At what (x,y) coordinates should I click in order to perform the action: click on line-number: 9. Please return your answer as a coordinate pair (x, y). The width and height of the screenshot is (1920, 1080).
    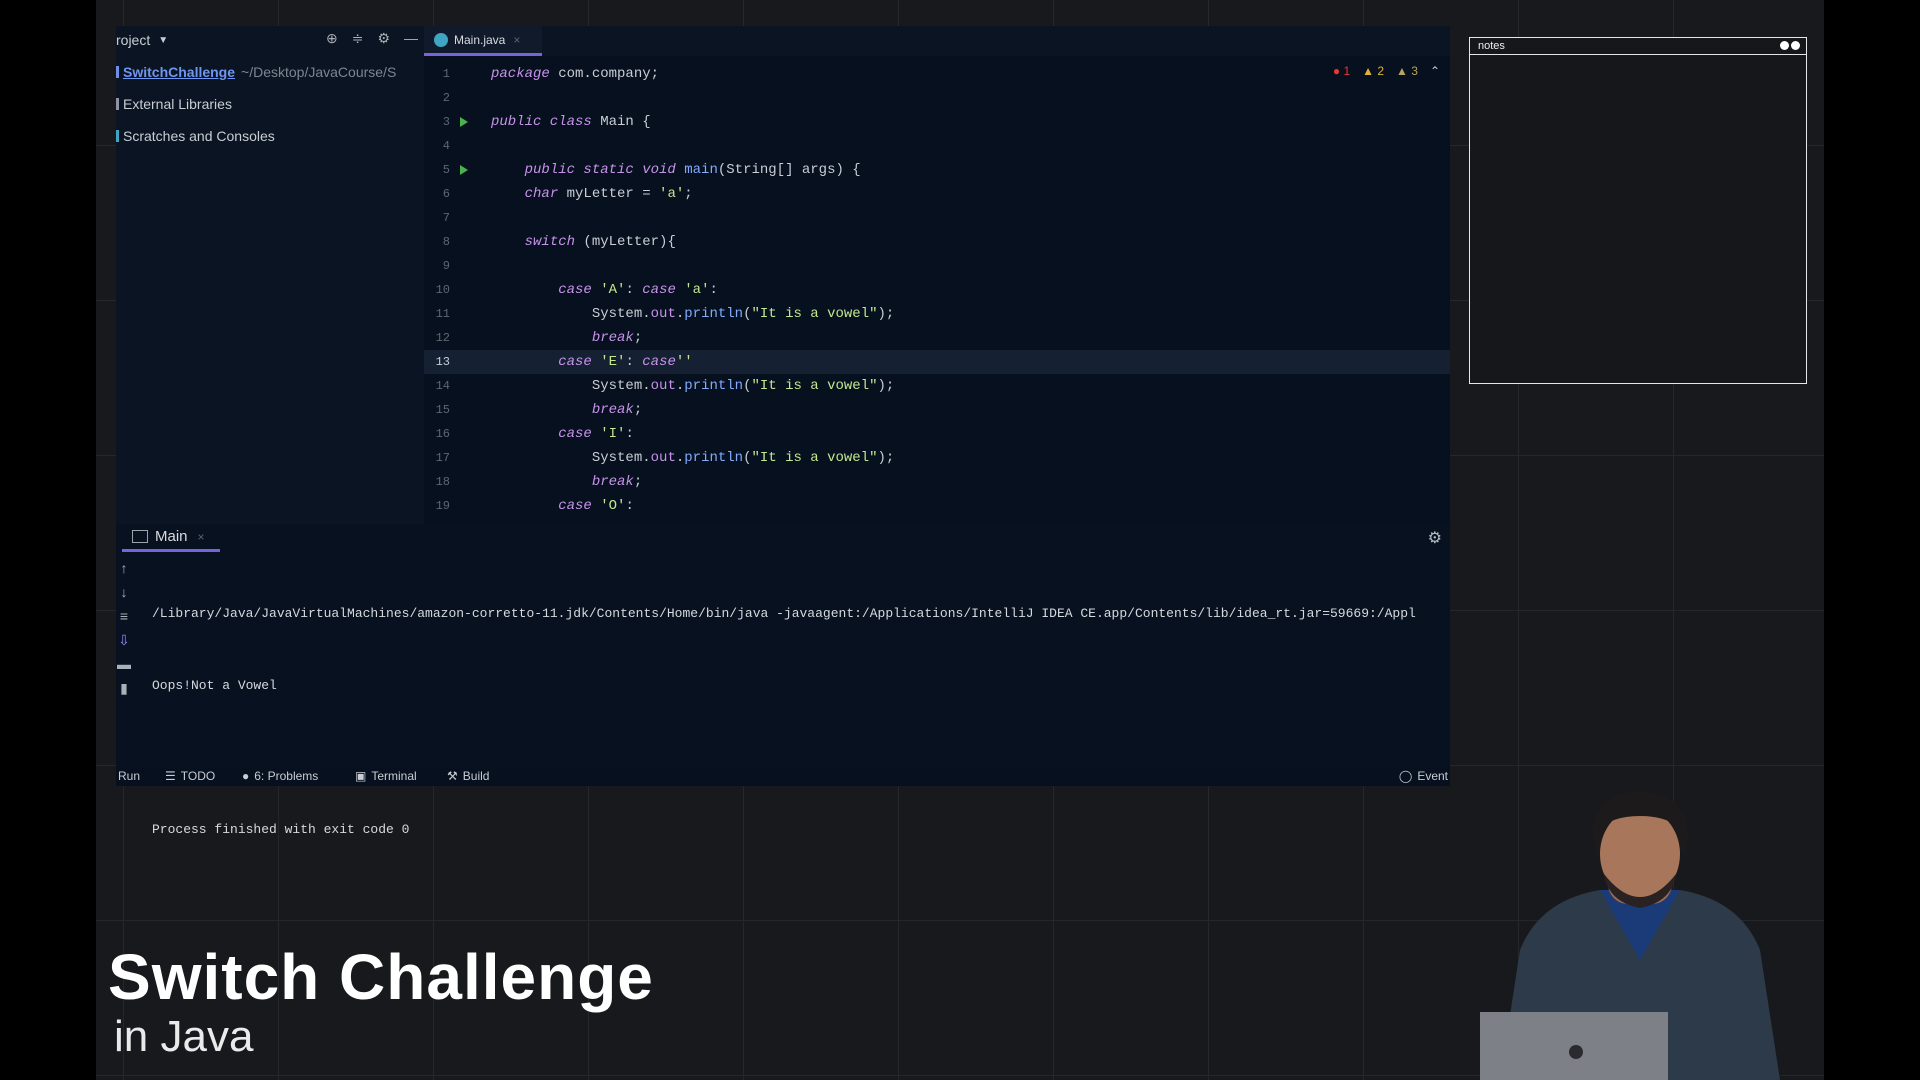
    Looking at the image, I should click on (437, 266).